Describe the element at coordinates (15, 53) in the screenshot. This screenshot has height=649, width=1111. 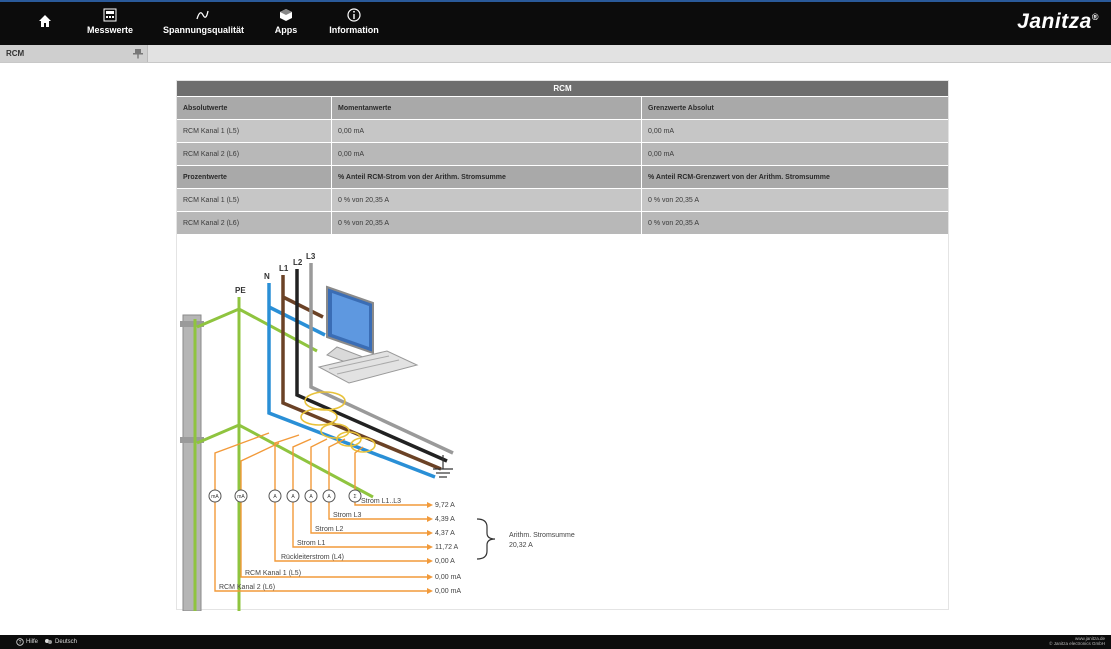
I see `breadcrumb-page-label: RCM` at that location.